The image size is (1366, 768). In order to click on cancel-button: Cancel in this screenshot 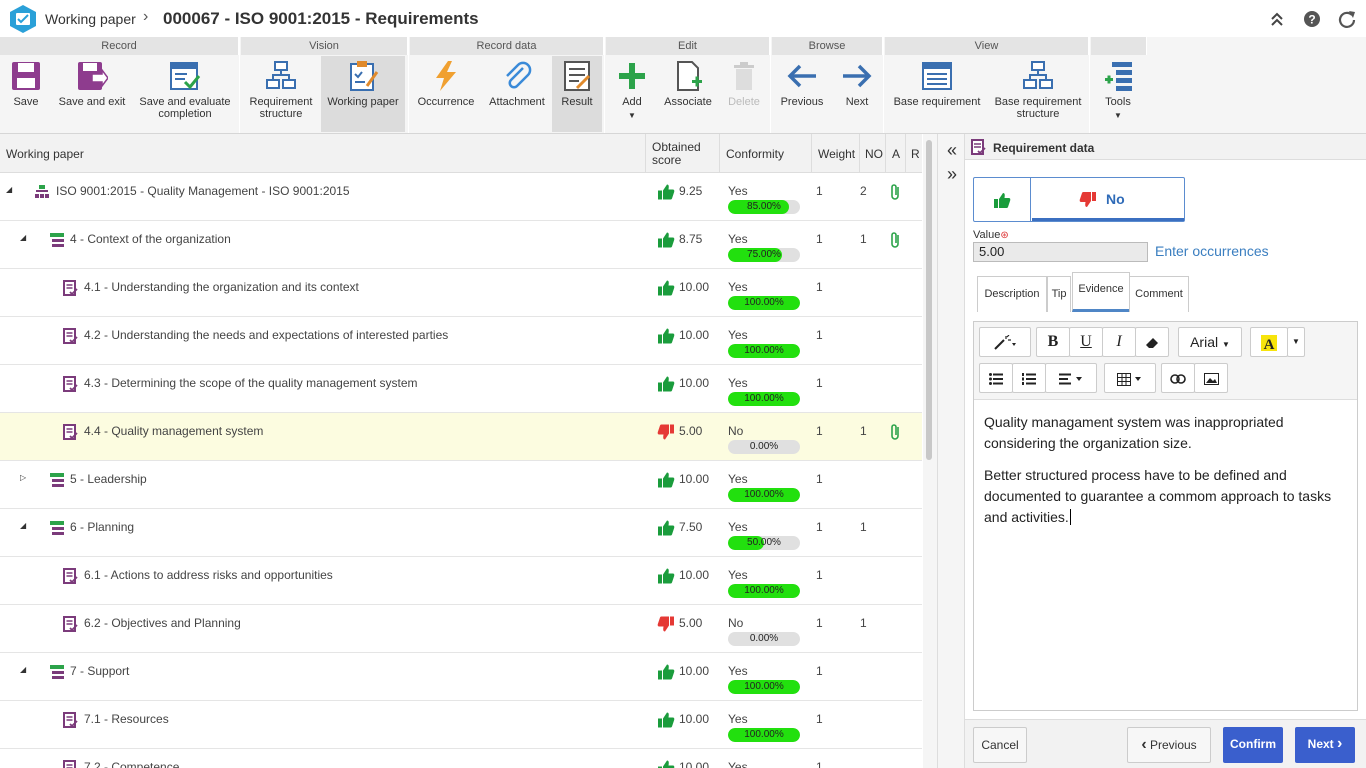, I will do `click(1000, 745)`.